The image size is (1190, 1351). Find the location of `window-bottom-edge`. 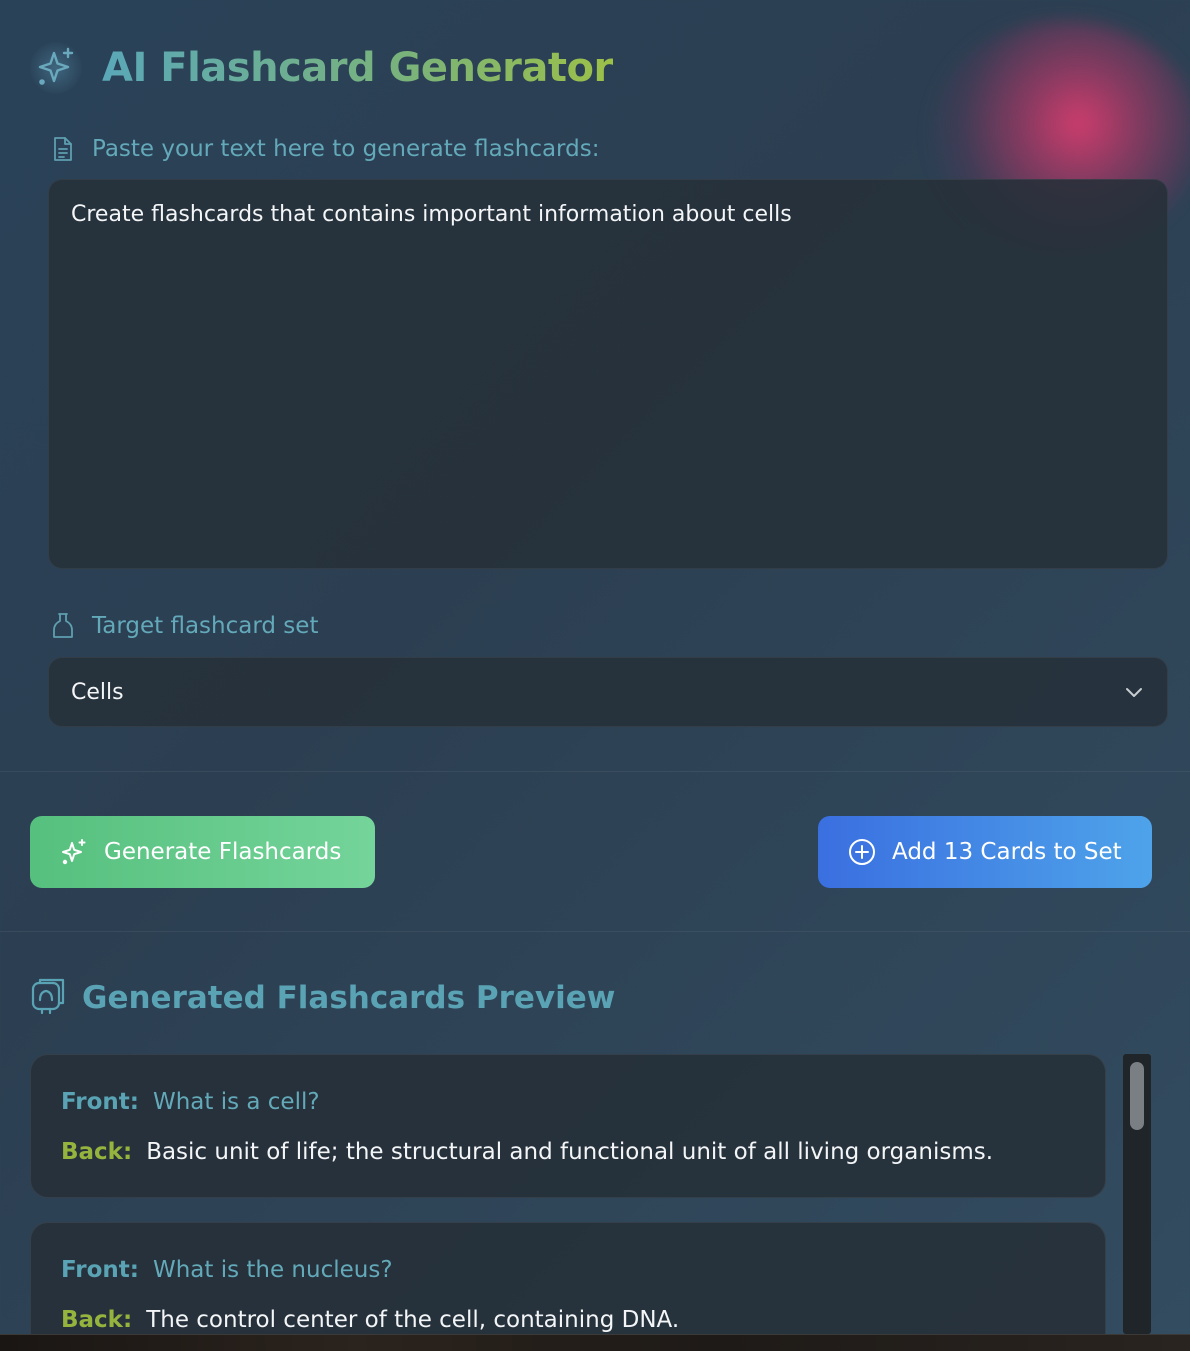

window-bottom-edge is located at coordinates (595, 1342).